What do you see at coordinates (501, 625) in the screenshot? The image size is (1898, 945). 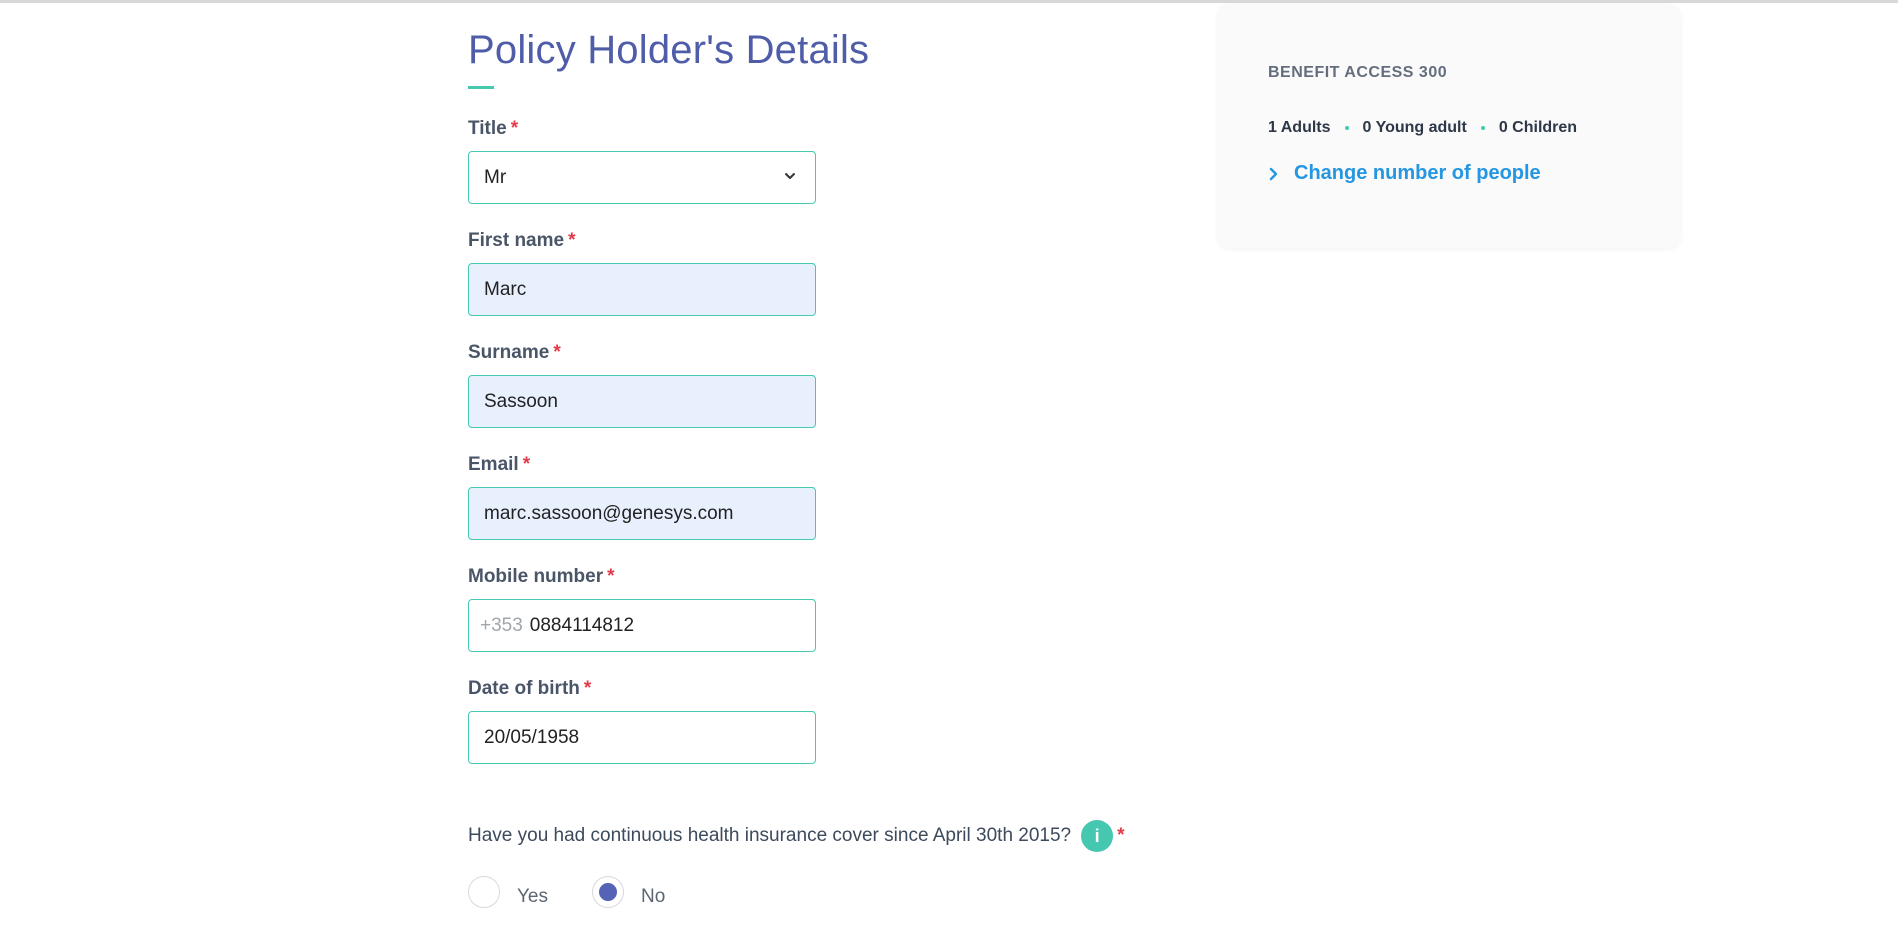 I see `country-code-prefix: +353` at bounding box center [501, 625].